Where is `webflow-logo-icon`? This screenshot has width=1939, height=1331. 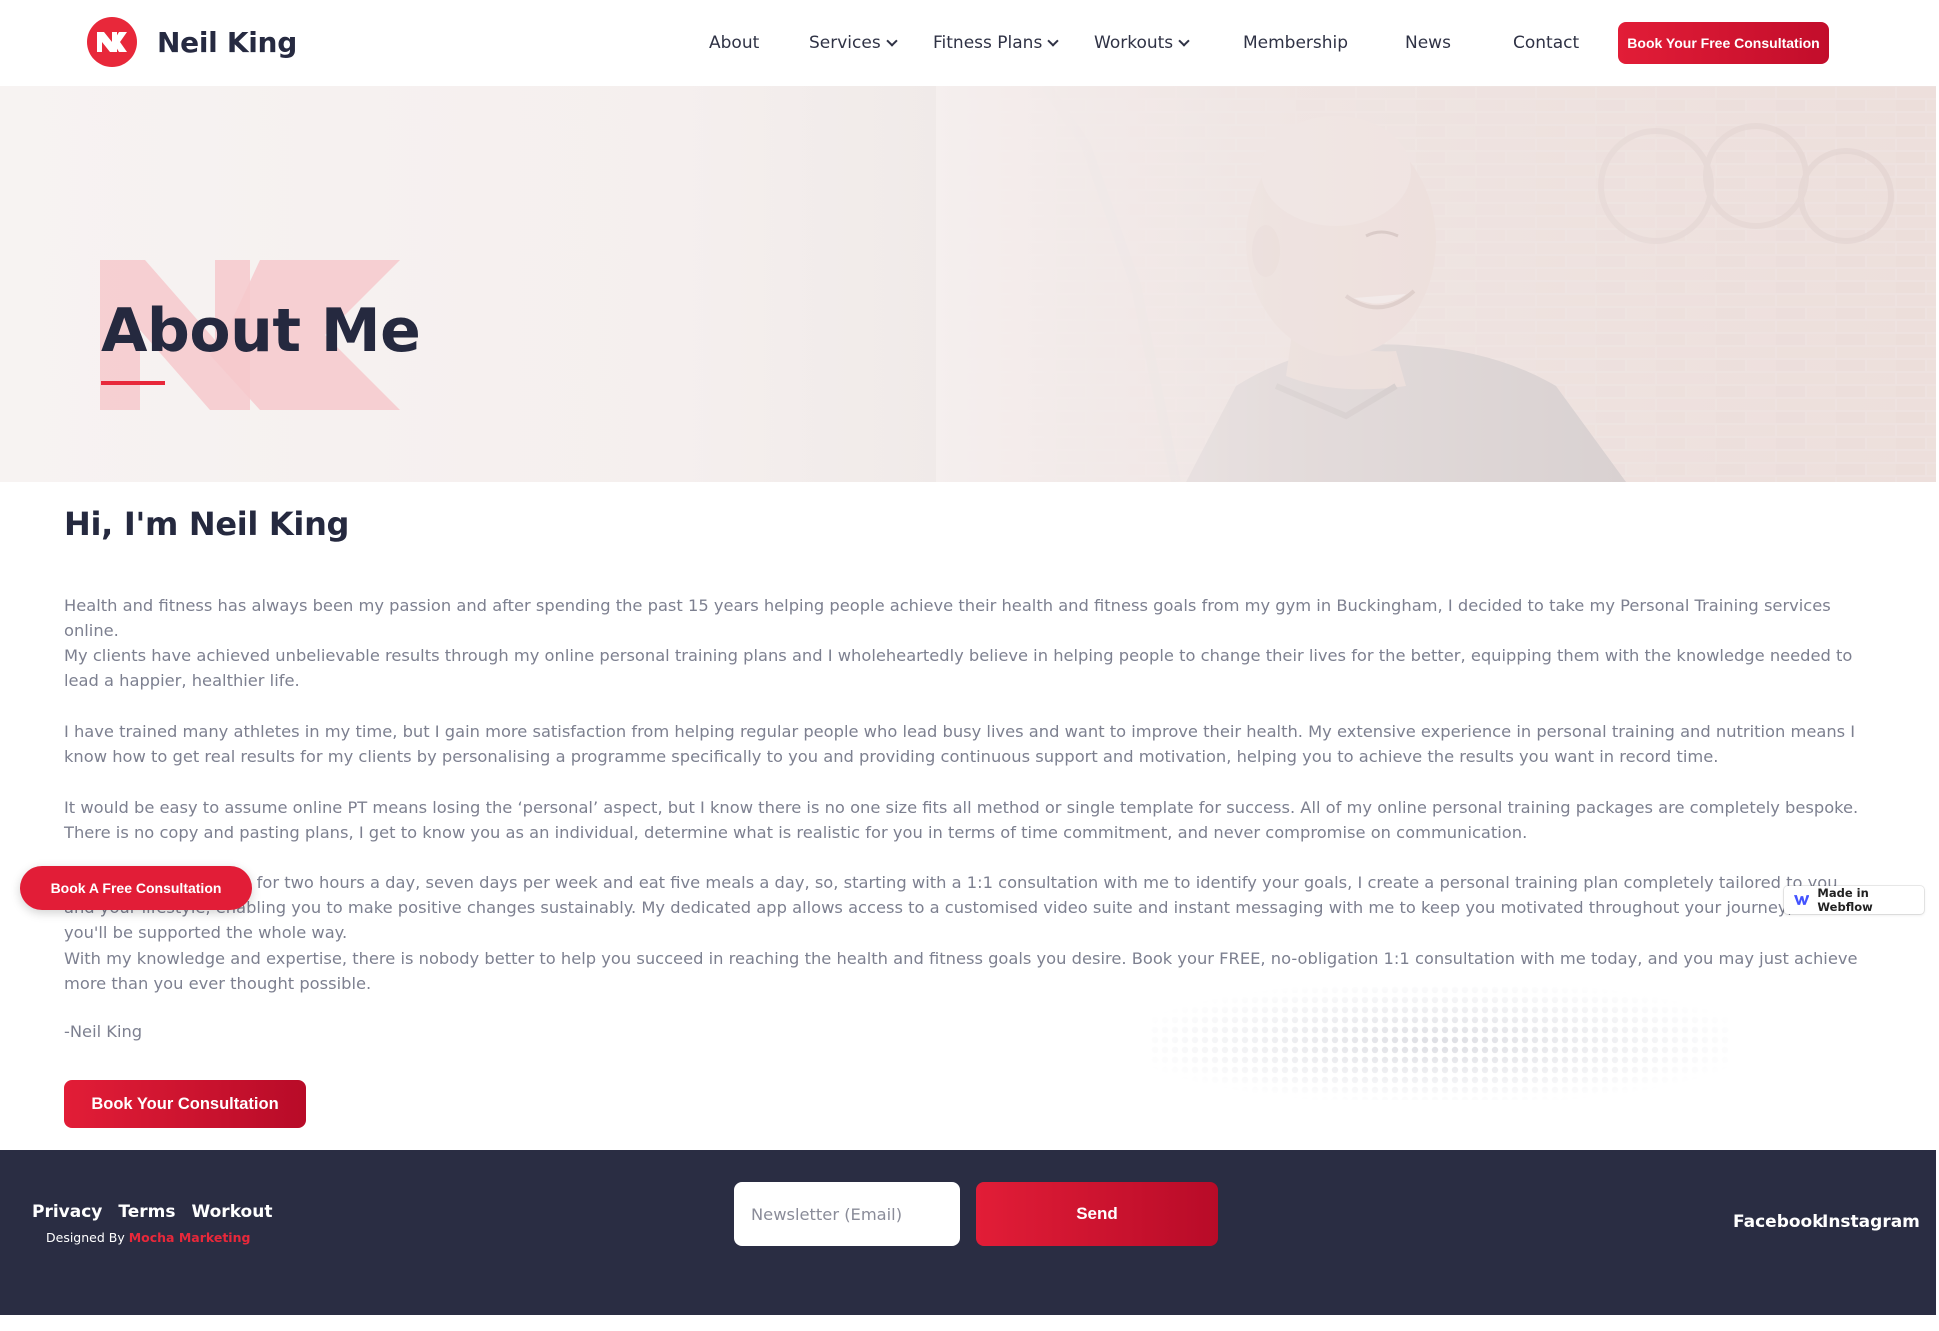 webflow-logo-icon is located at coordinates (1802, 900).